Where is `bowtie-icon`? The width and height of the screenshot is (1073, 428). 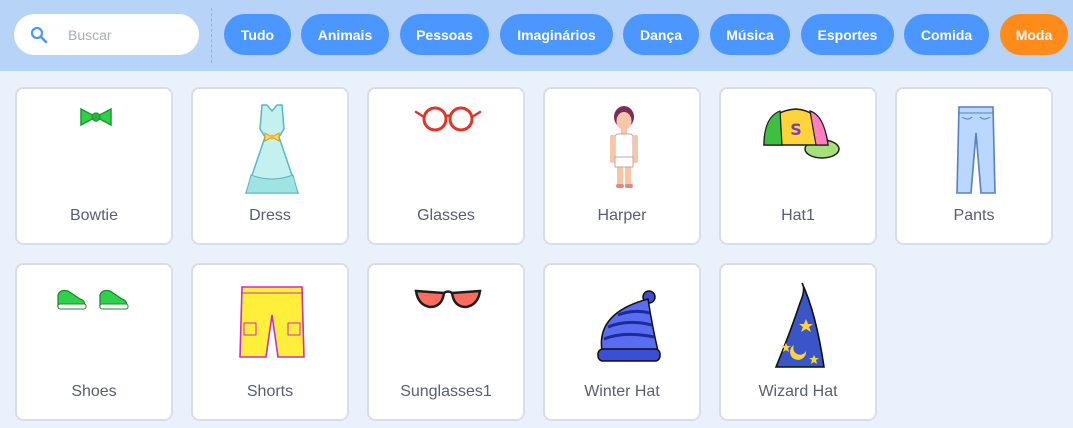 bowtie-icon is located at coordinates (96, 117).